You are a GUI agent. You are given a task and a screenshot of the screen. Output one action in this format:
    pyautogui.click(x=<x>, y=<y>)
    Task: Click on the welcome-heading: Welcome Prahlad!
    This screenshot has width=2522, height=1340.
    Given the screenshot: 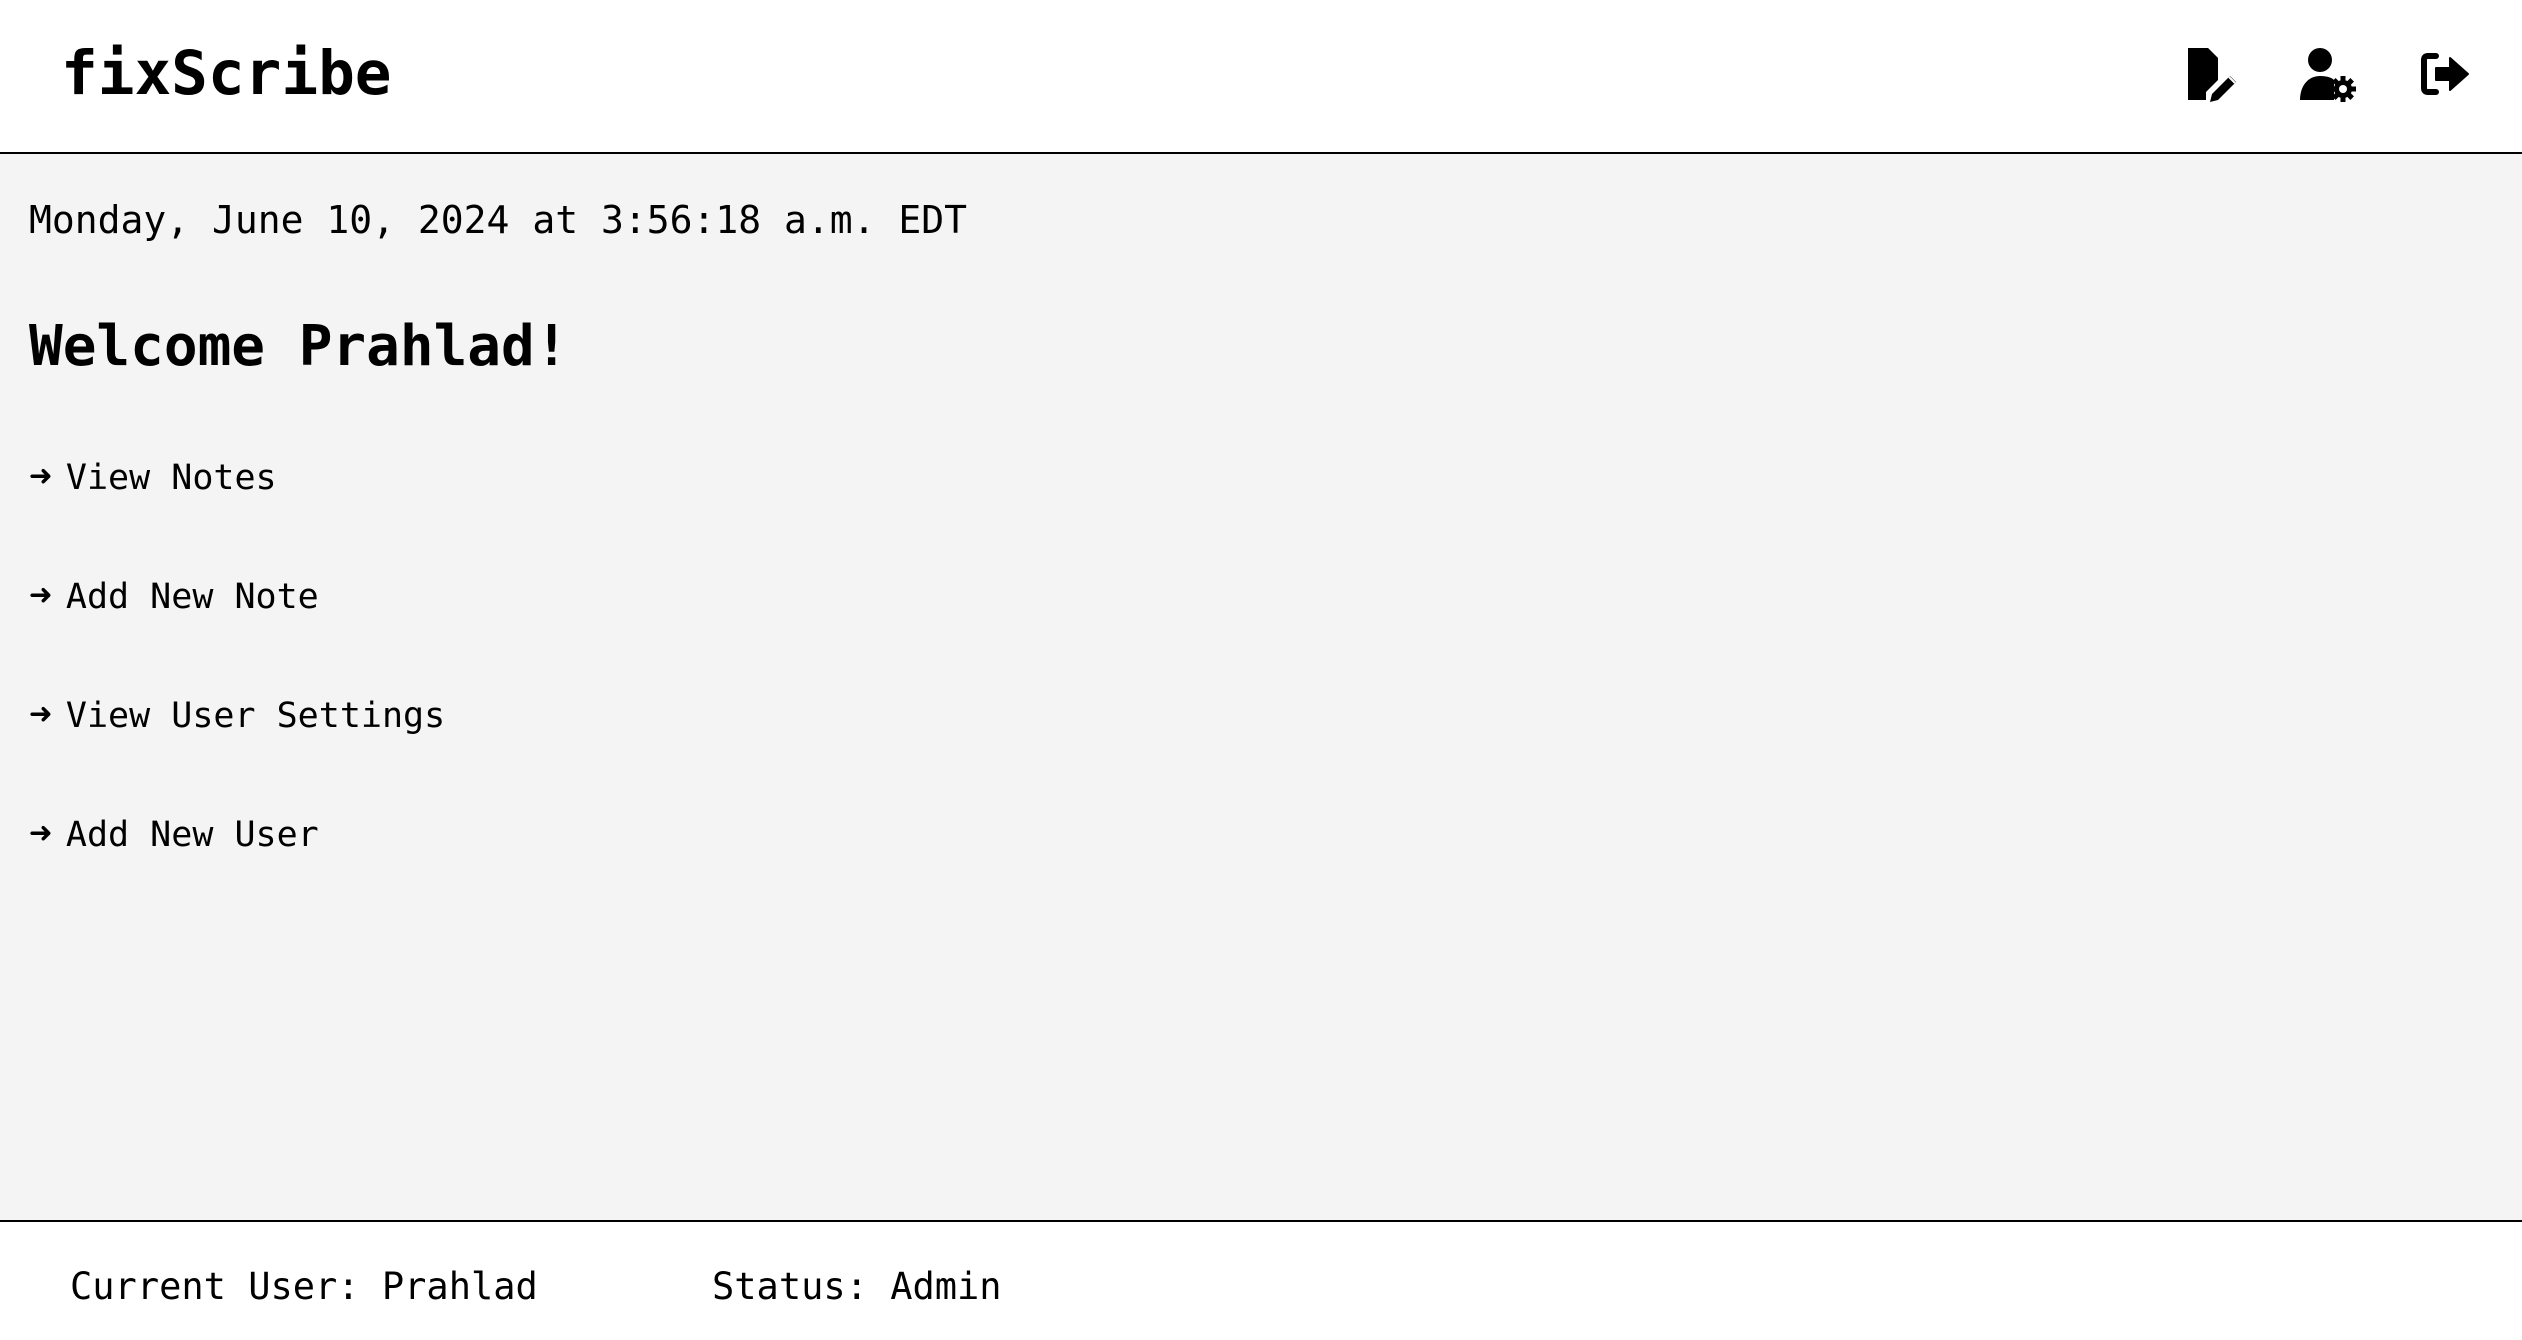 What is the action you would take?
    pyautogui.click(x=299, y=346)
    